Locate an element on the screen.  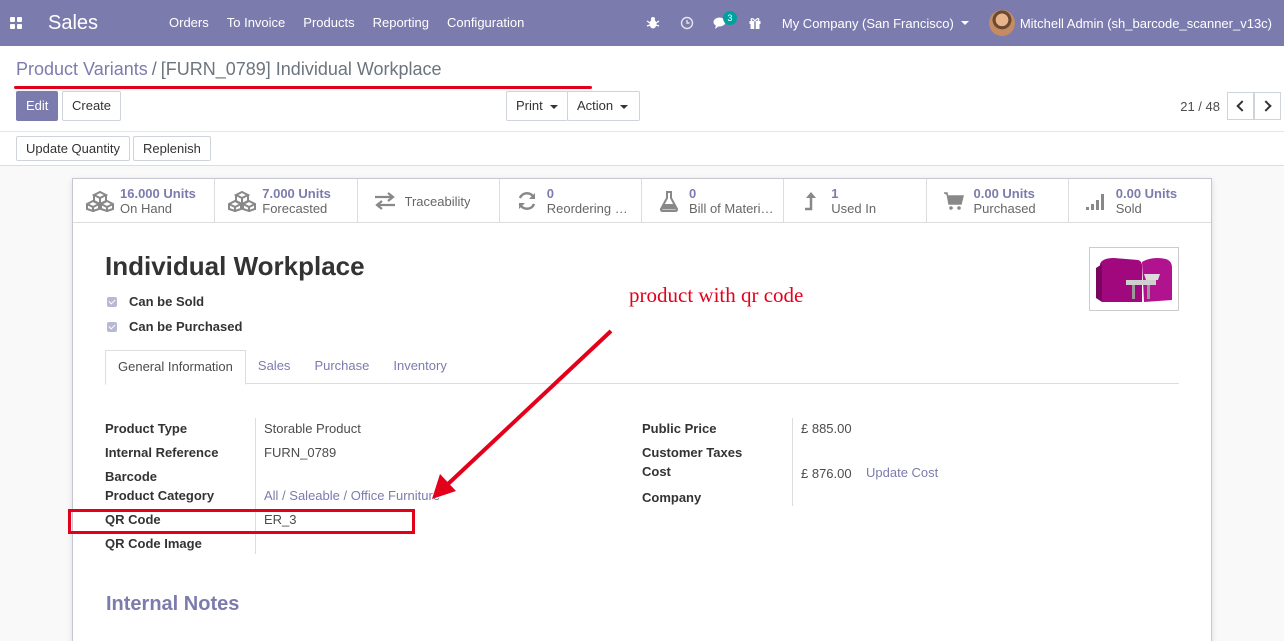
clock-icon is located at coordinates (687, 23).